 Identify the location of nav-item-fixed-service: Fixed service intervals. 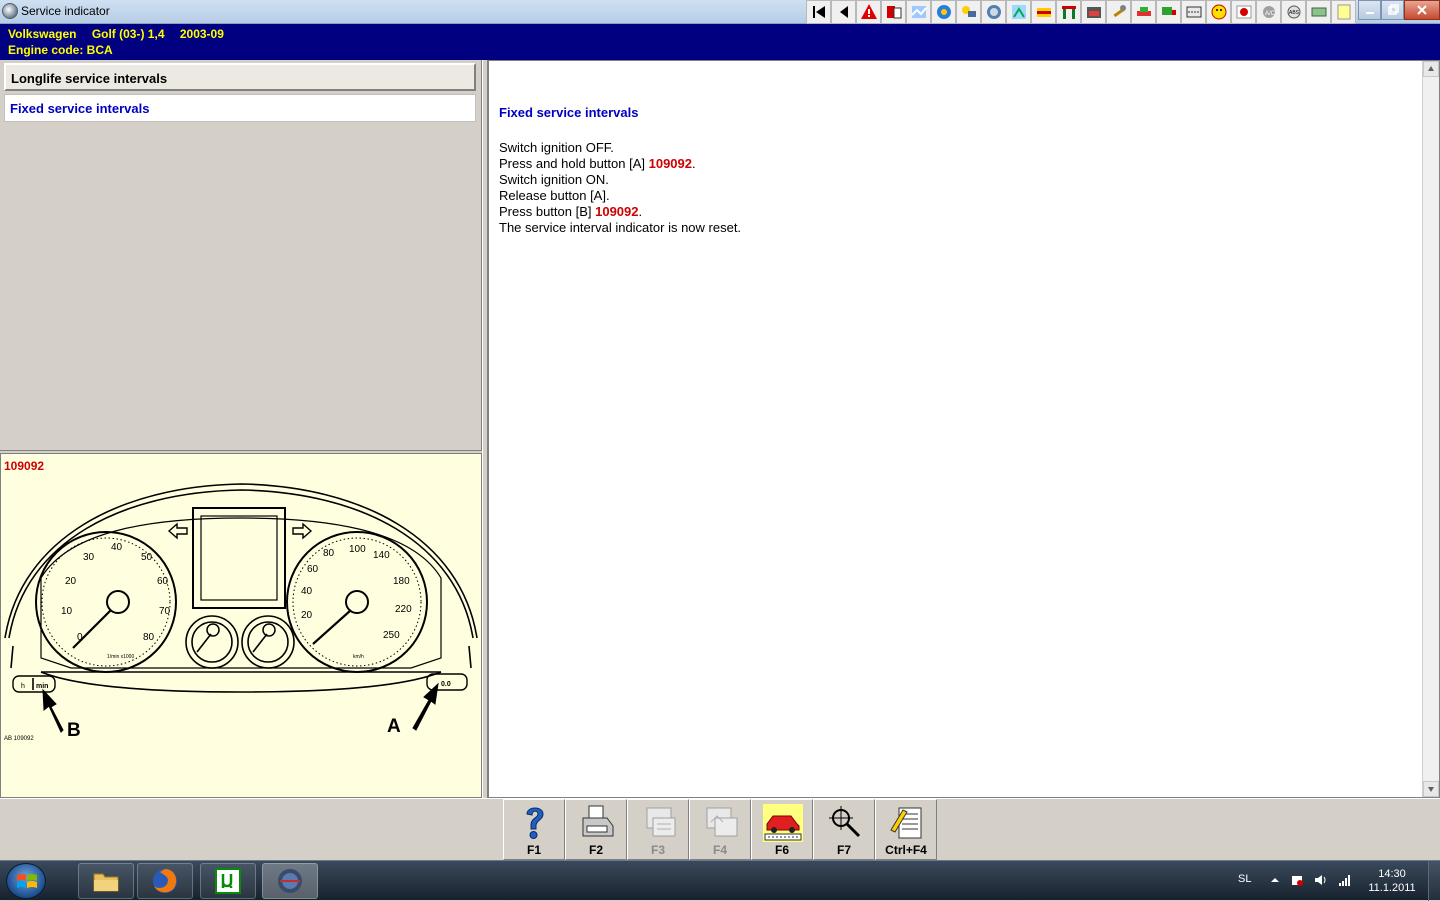
(240, 108).